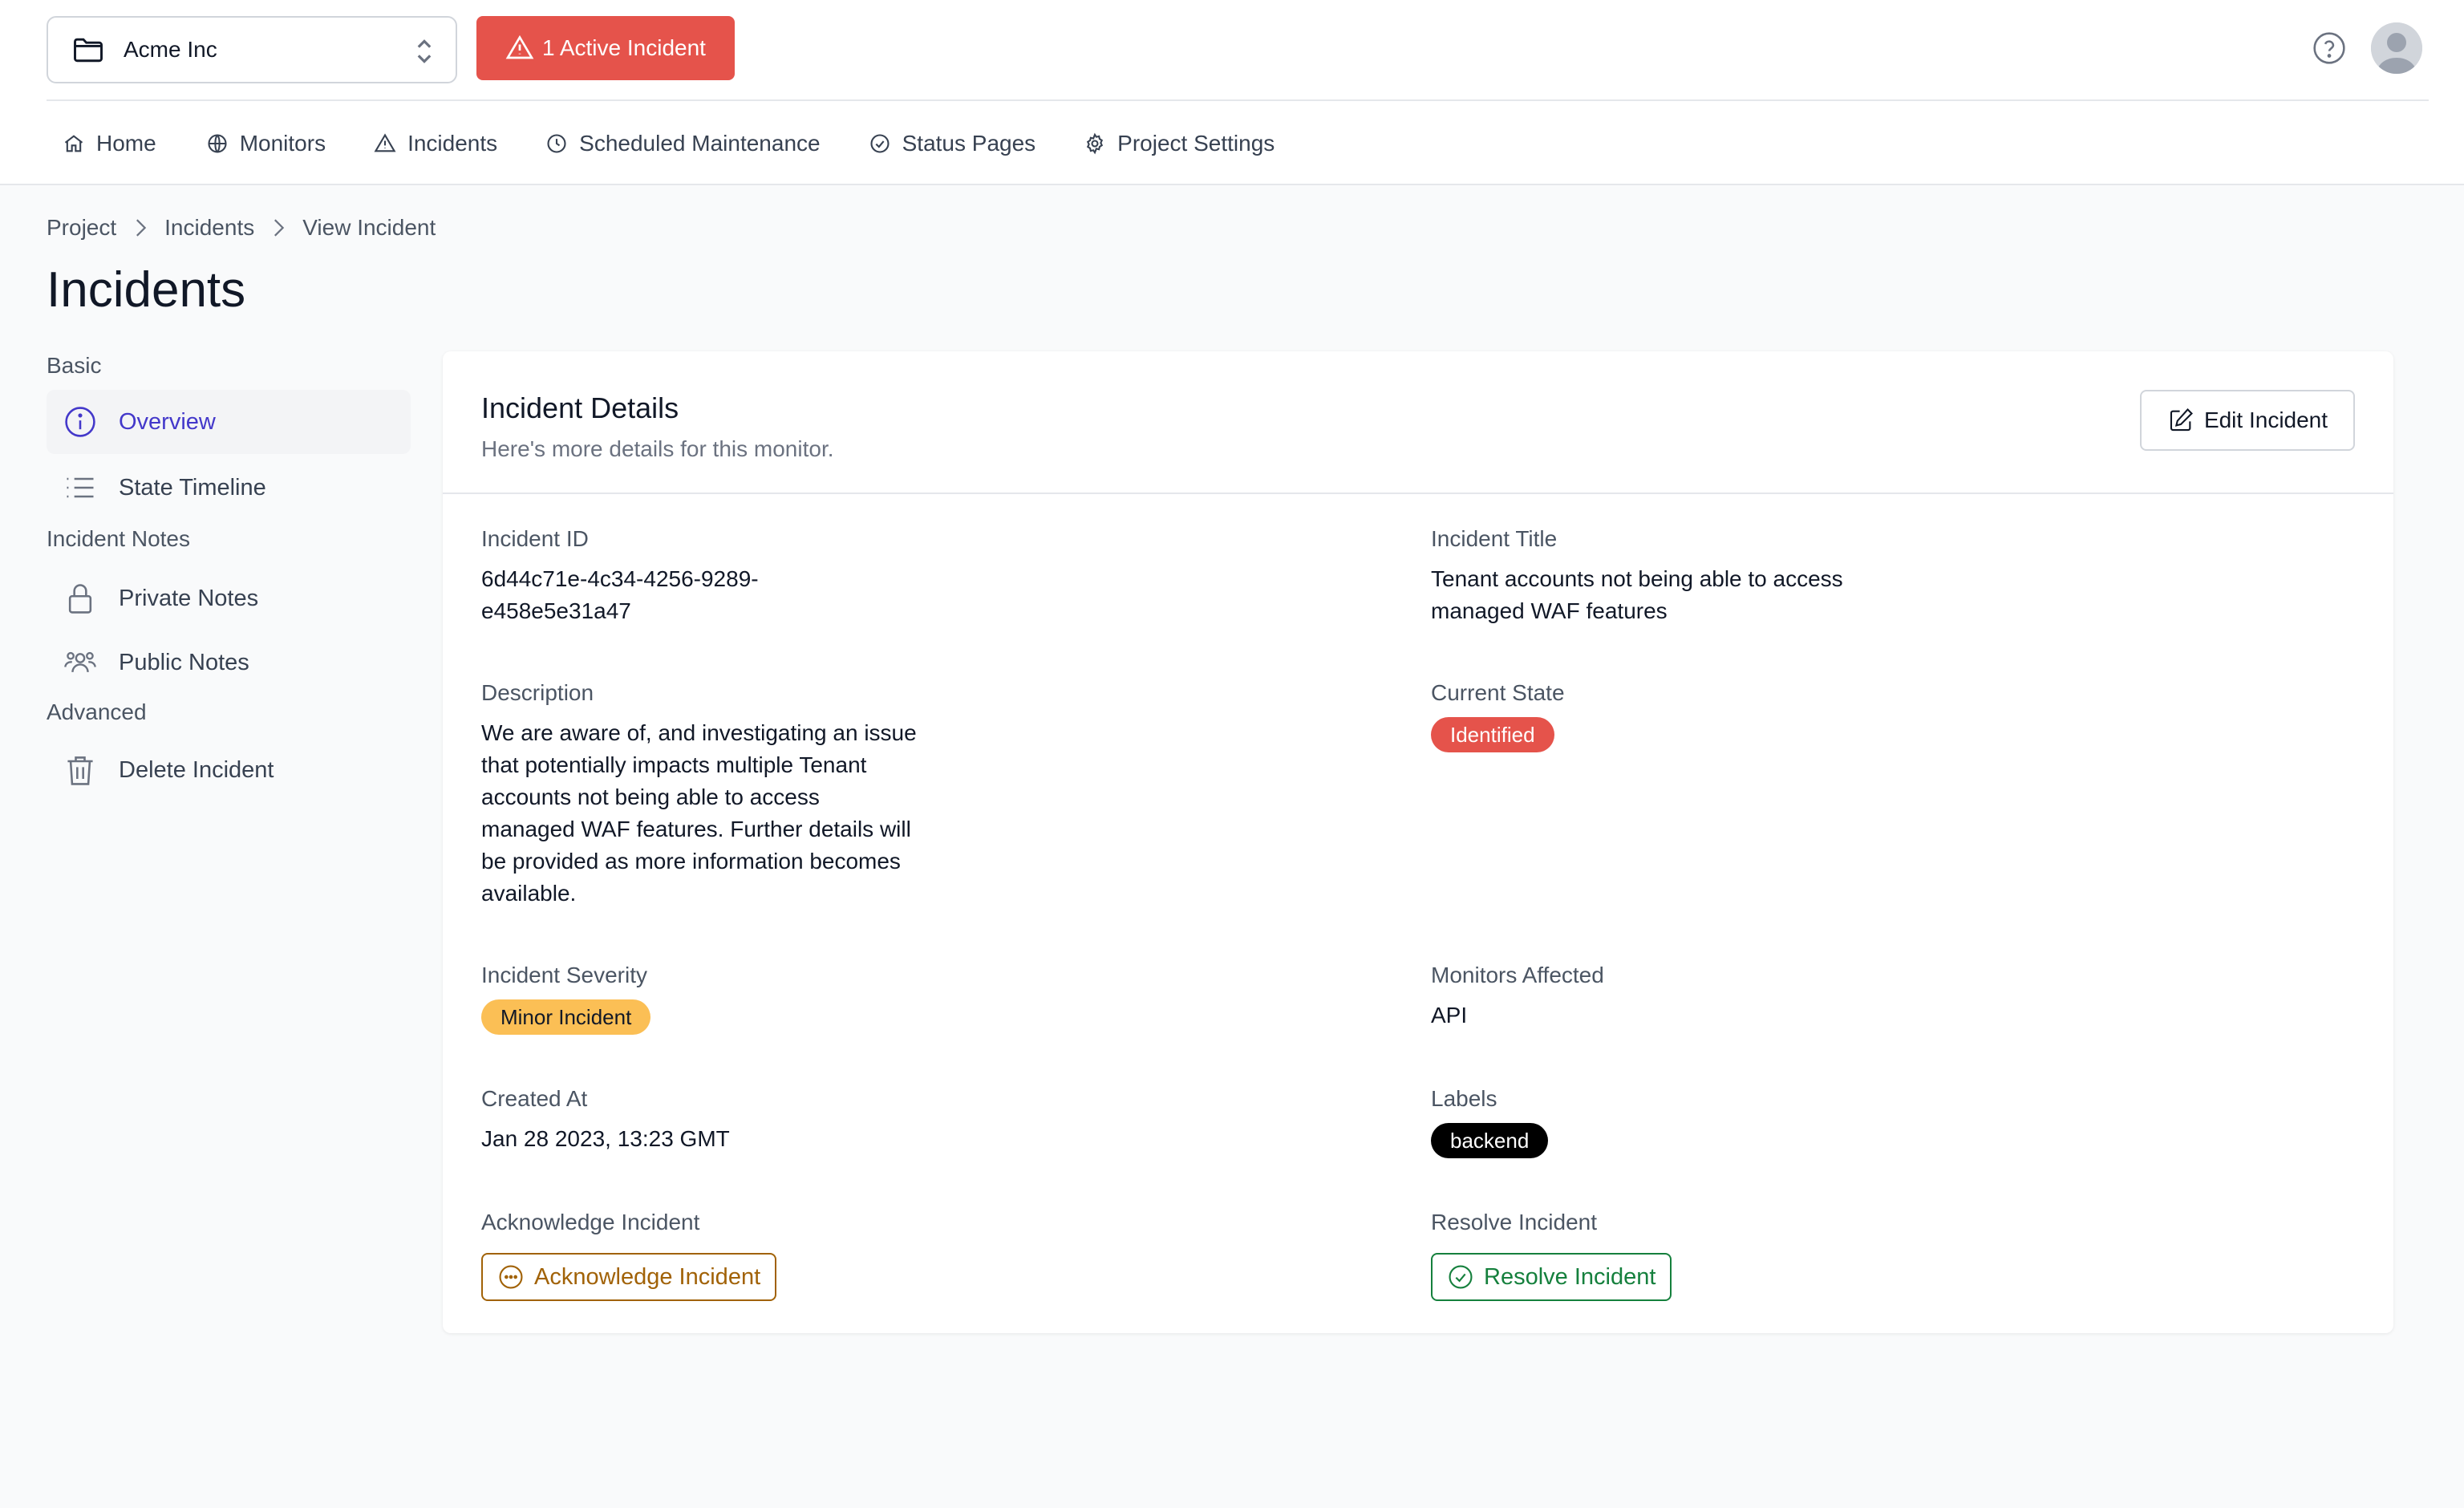  What do you see at coordinates (657, 448) in the screenshot?
I see `card-description: Here's more details for this monitor.` at bounding box center [657, 448].